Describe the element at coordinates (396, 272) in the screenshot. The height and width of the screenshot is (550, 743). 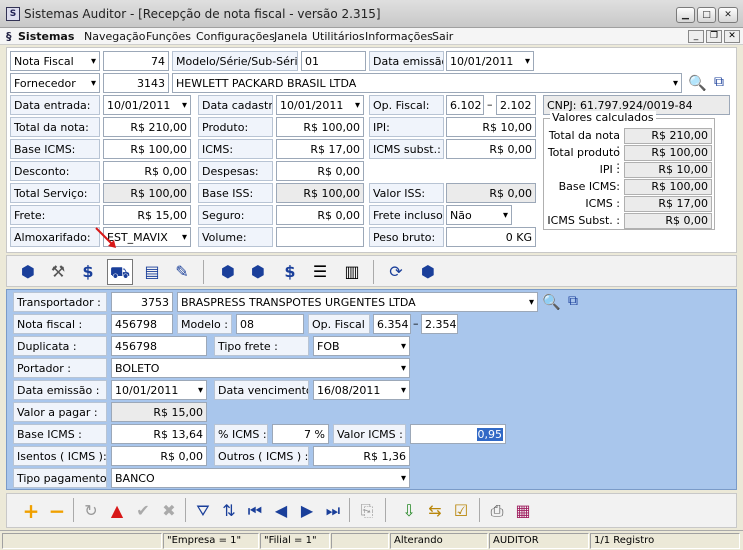
I see `refresh-icon: ⟳` at that location.